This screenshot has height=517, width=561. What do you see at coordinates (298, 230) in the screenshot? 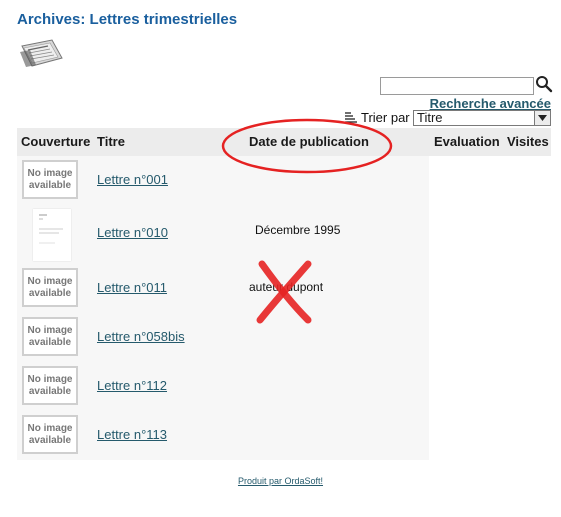
I see `publication-cell: Décembre 1995` at bounding box center [298, 230].